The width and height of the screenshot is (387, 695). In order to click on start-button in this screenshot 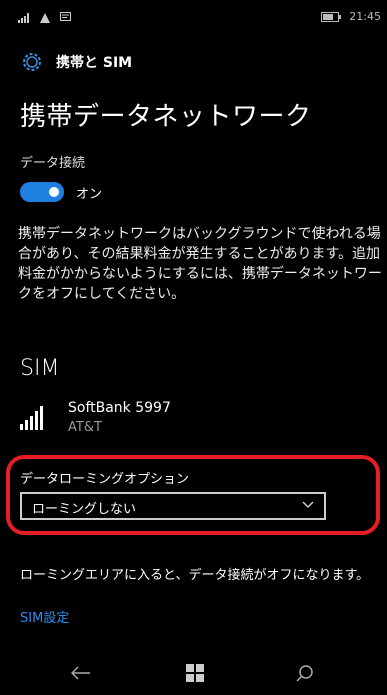, I will do `click(195, 673)`.